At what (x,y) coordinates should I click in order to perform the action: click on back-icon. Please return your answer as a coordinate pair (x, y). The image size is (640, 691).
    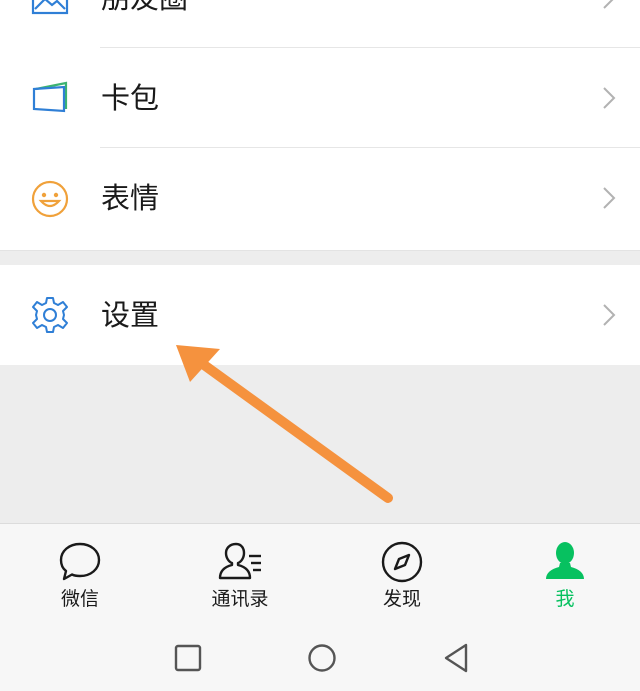
    Looking at the image, I should click on (456, 658).